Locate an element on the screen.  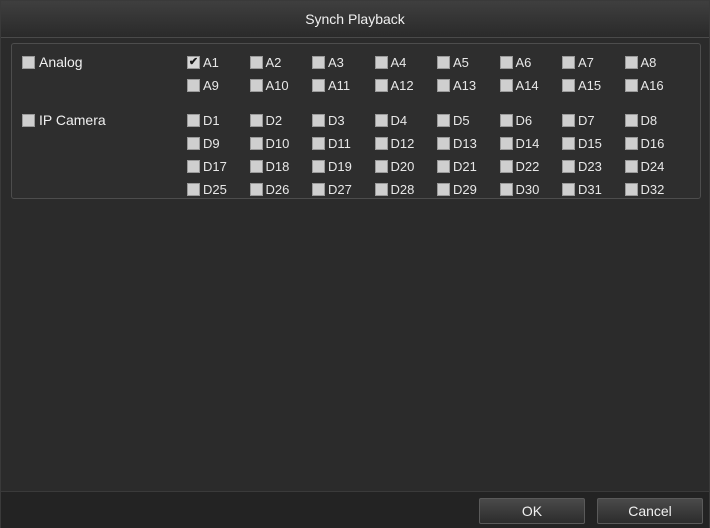
channel-checkbox-d10: D10 is located at coordinates (281, 143).